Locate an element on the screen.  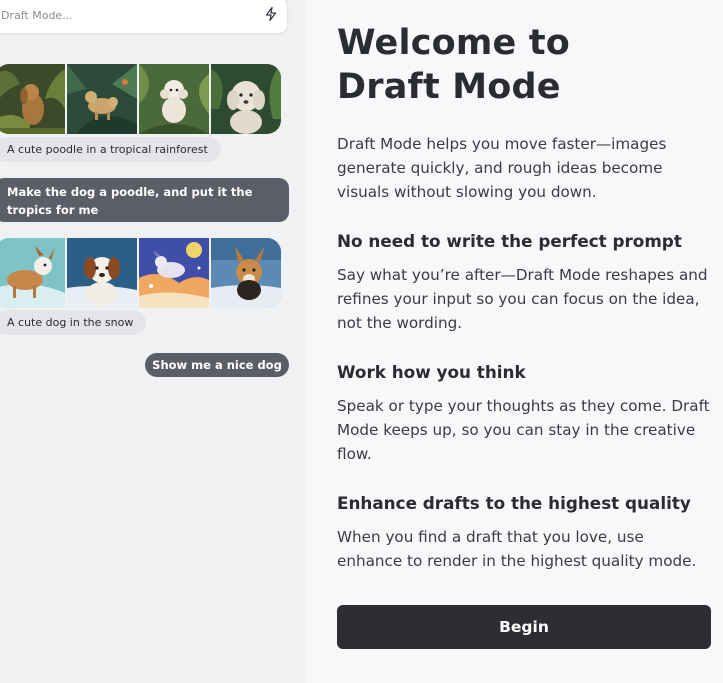
begin-button: Begin is located at coordinates (524, 627).